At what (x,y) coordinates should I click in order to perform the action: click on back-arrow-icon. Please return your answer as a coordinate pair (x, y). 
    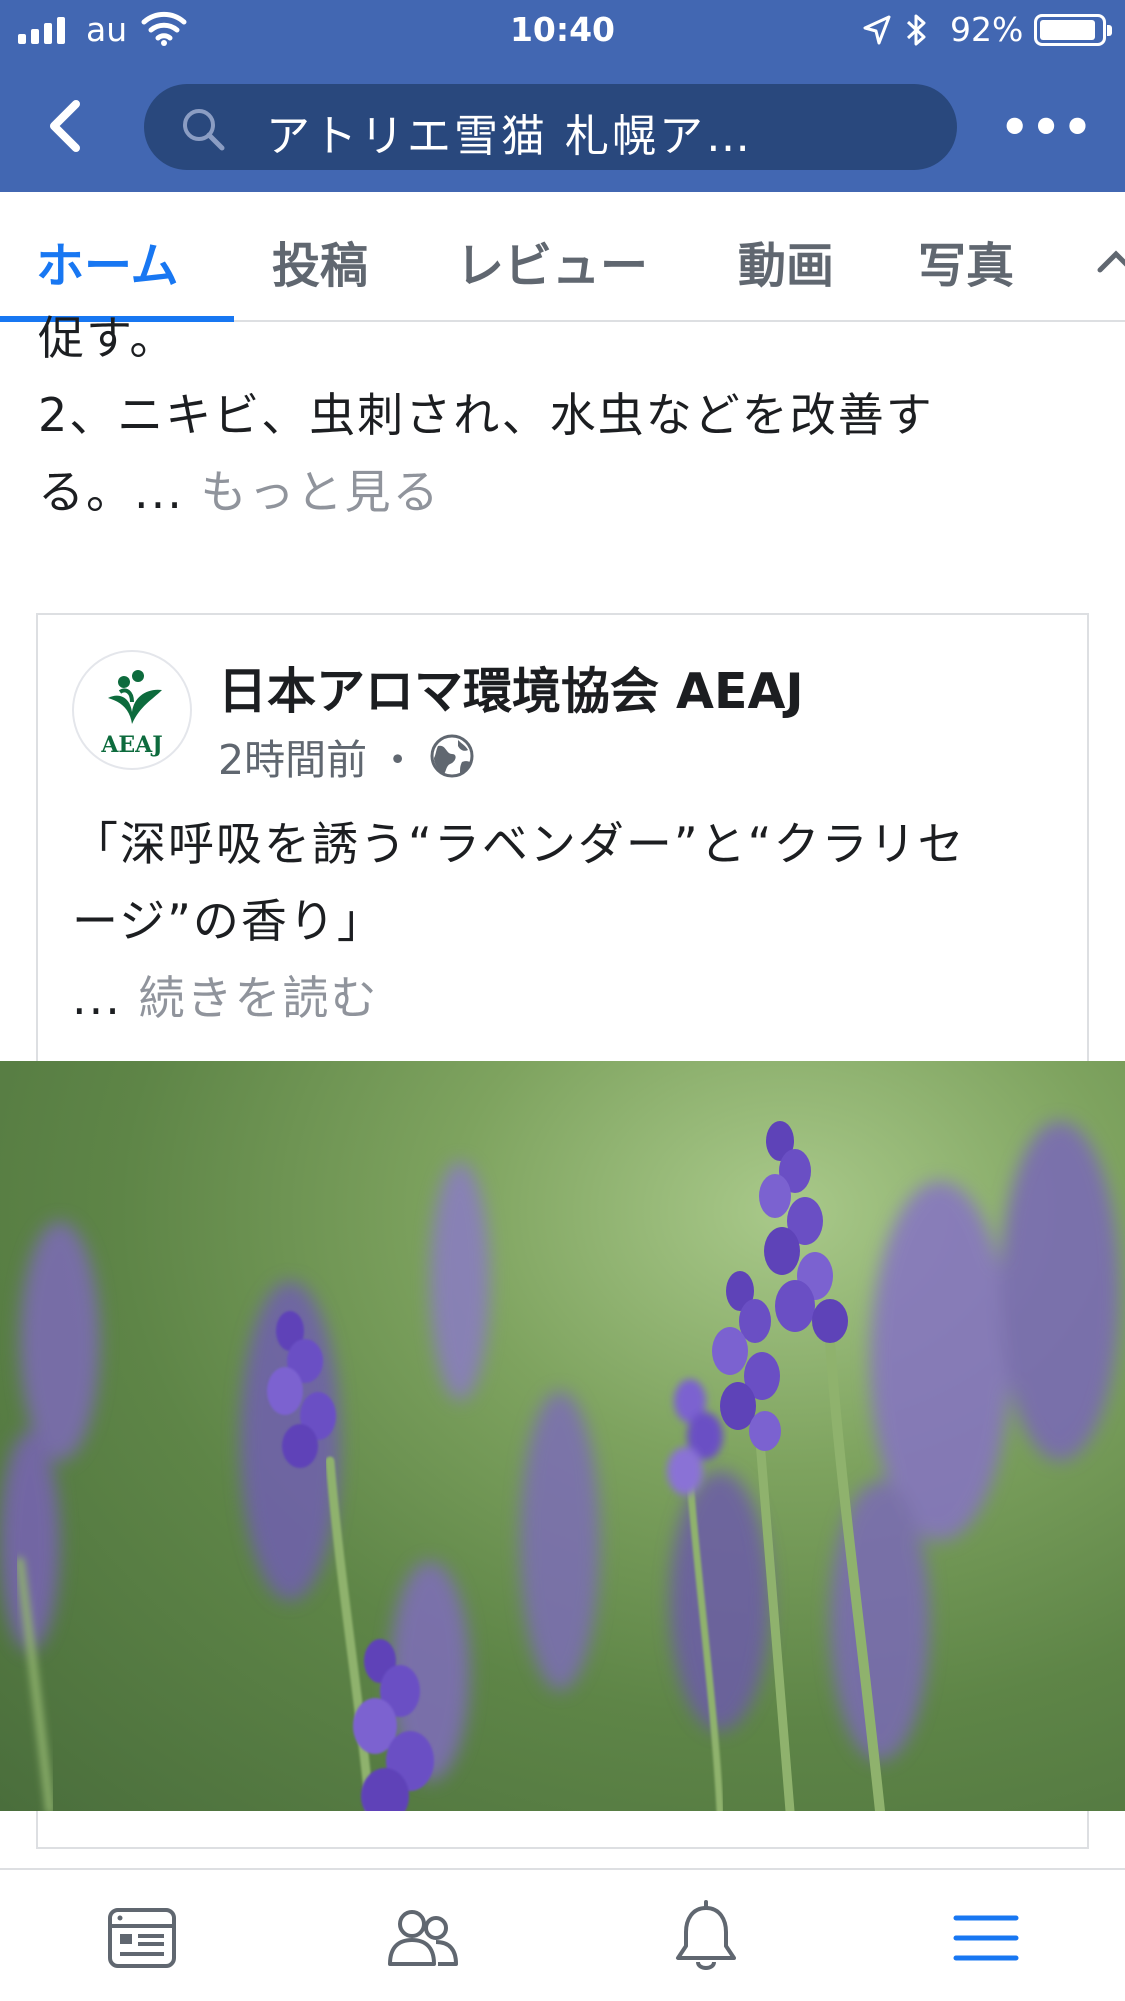
    Looking at the image, I should click on (64, 126).